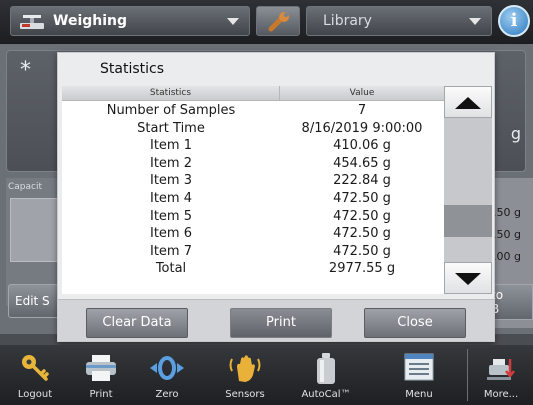 The image size is (533, 405). What do you see at coordinates (362, 128) in the screenshot?
I see `statistic-value: 8/16/2019 9:00:00` at bounding box center [362, 128].